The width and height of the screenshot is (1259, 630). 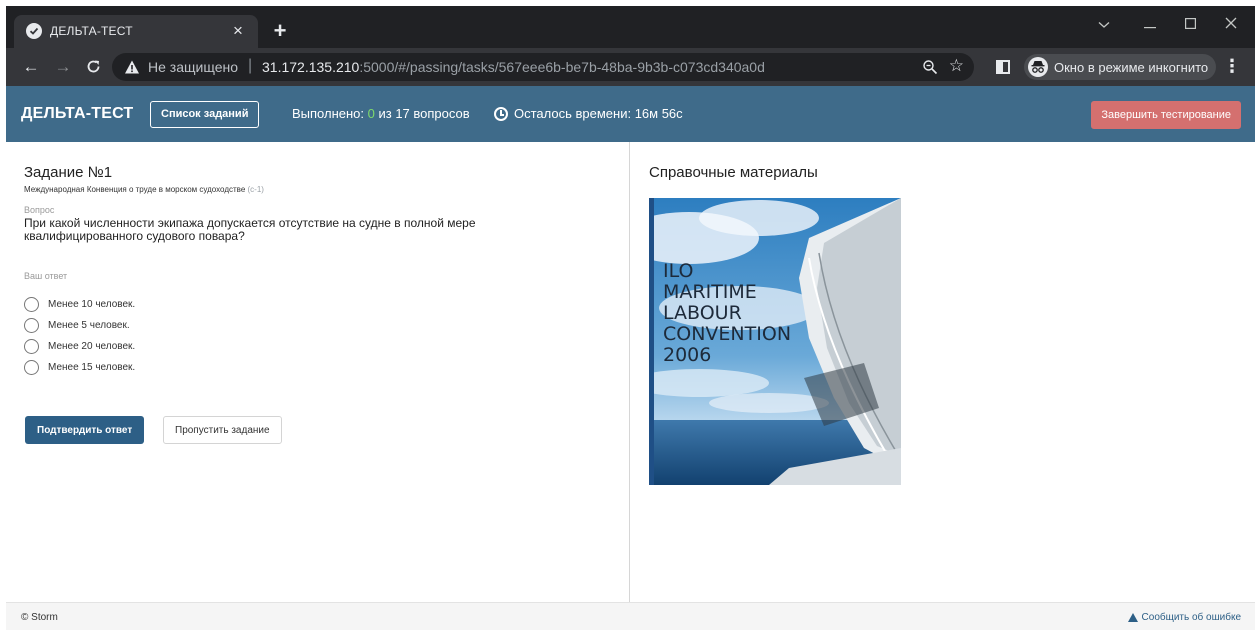 I want to click on zoom-icon, so click(x=930, y=67).